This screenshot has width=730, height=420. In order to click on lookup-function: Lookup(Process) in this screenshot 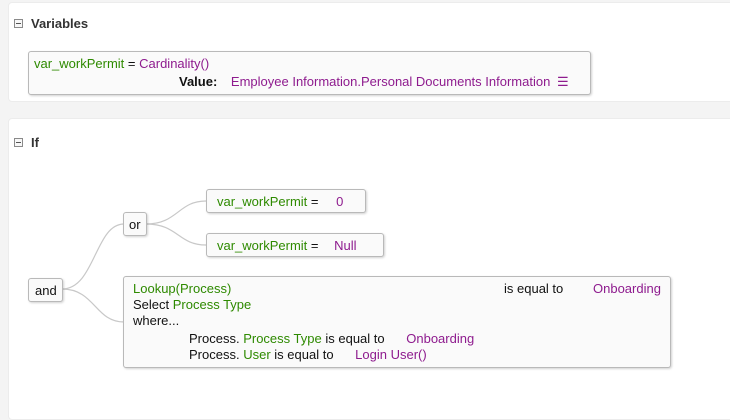, I will do `click(182, 288)`.